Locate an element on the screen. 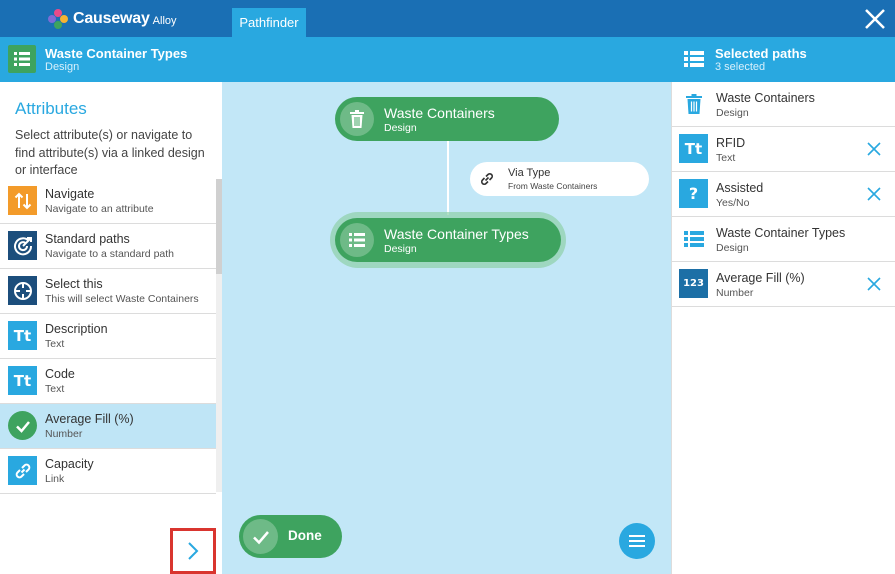  logo-mark-icon is located at coordinates (58, 19).